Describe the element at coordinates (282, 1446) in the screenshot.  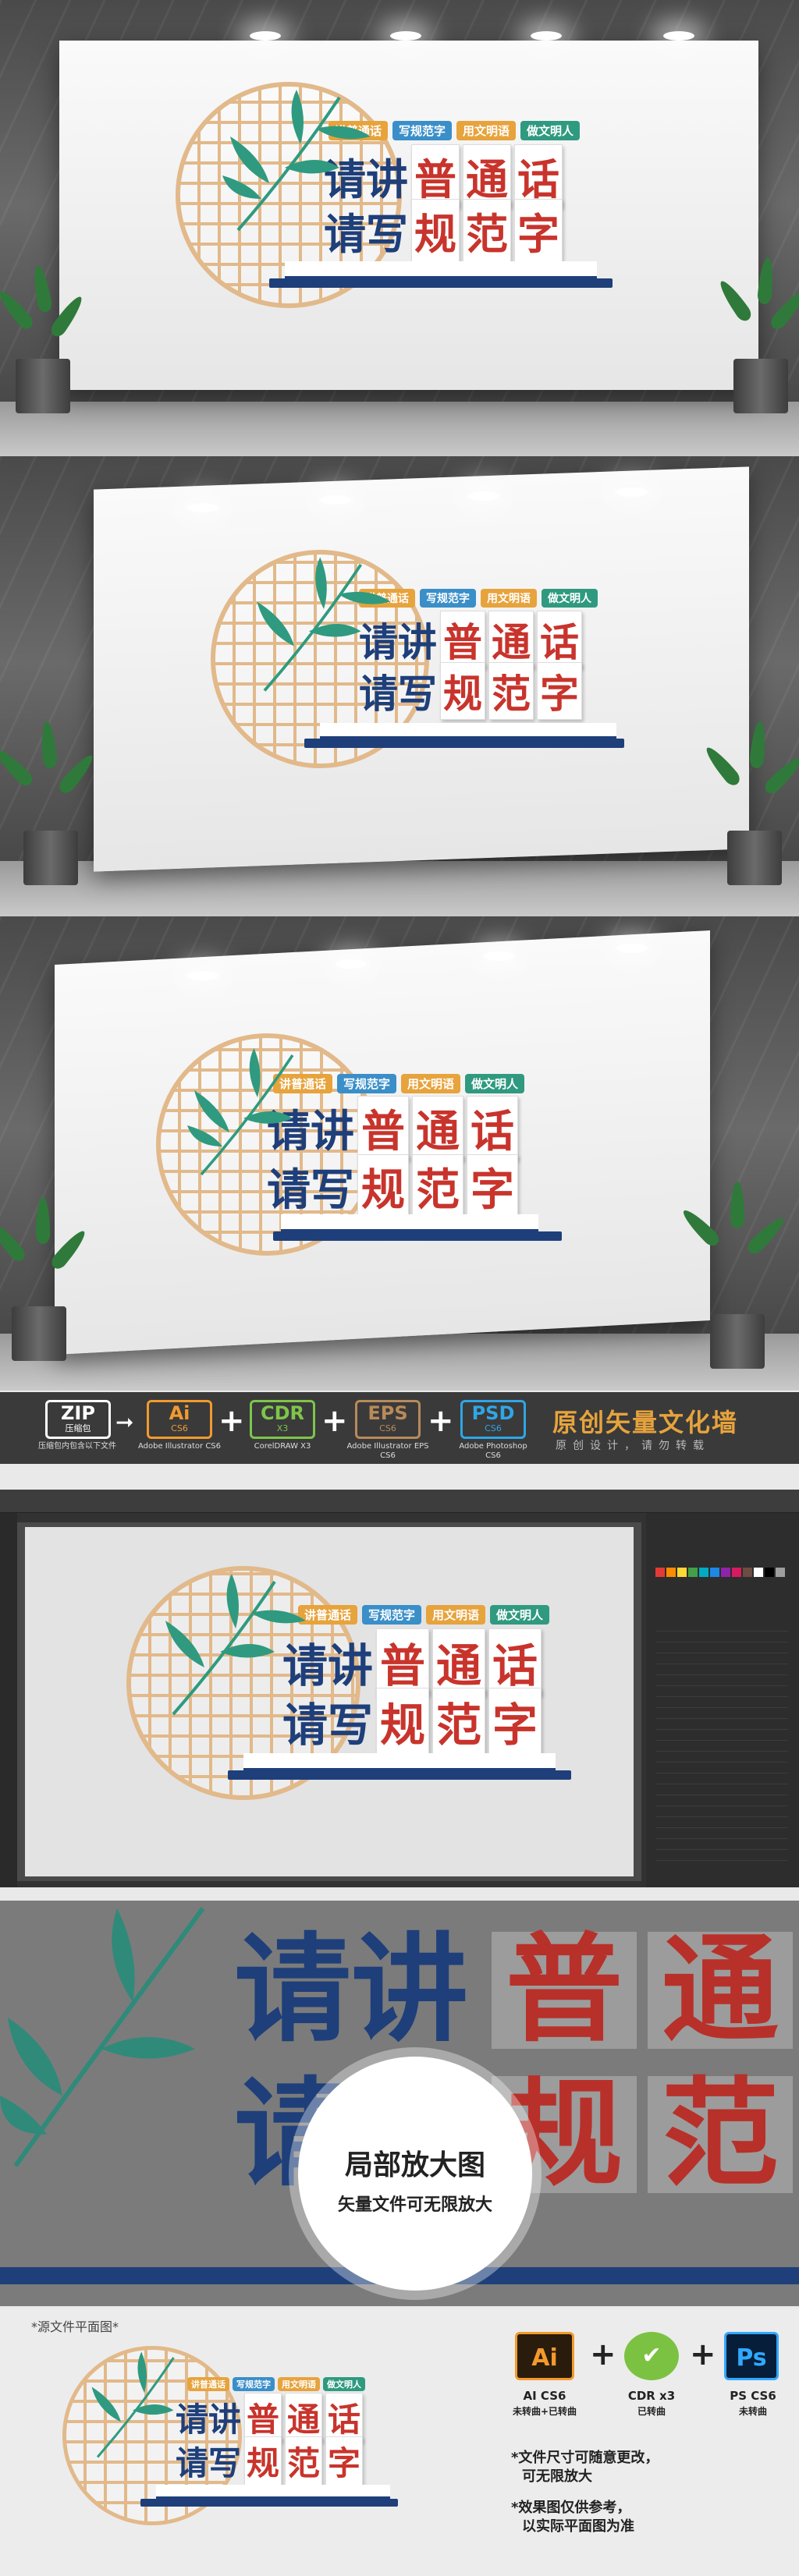
I see `cdr-label: CorelDRAW X3` at that location.